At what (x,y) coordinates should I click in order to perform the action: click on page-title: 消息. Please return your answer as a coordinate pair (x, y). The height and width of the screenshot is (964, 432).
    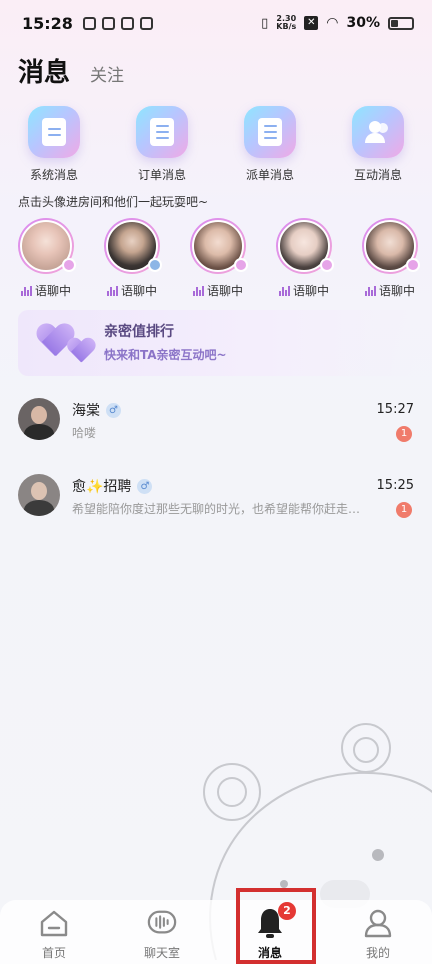
    Looking at the image, I should click on (44, 70).